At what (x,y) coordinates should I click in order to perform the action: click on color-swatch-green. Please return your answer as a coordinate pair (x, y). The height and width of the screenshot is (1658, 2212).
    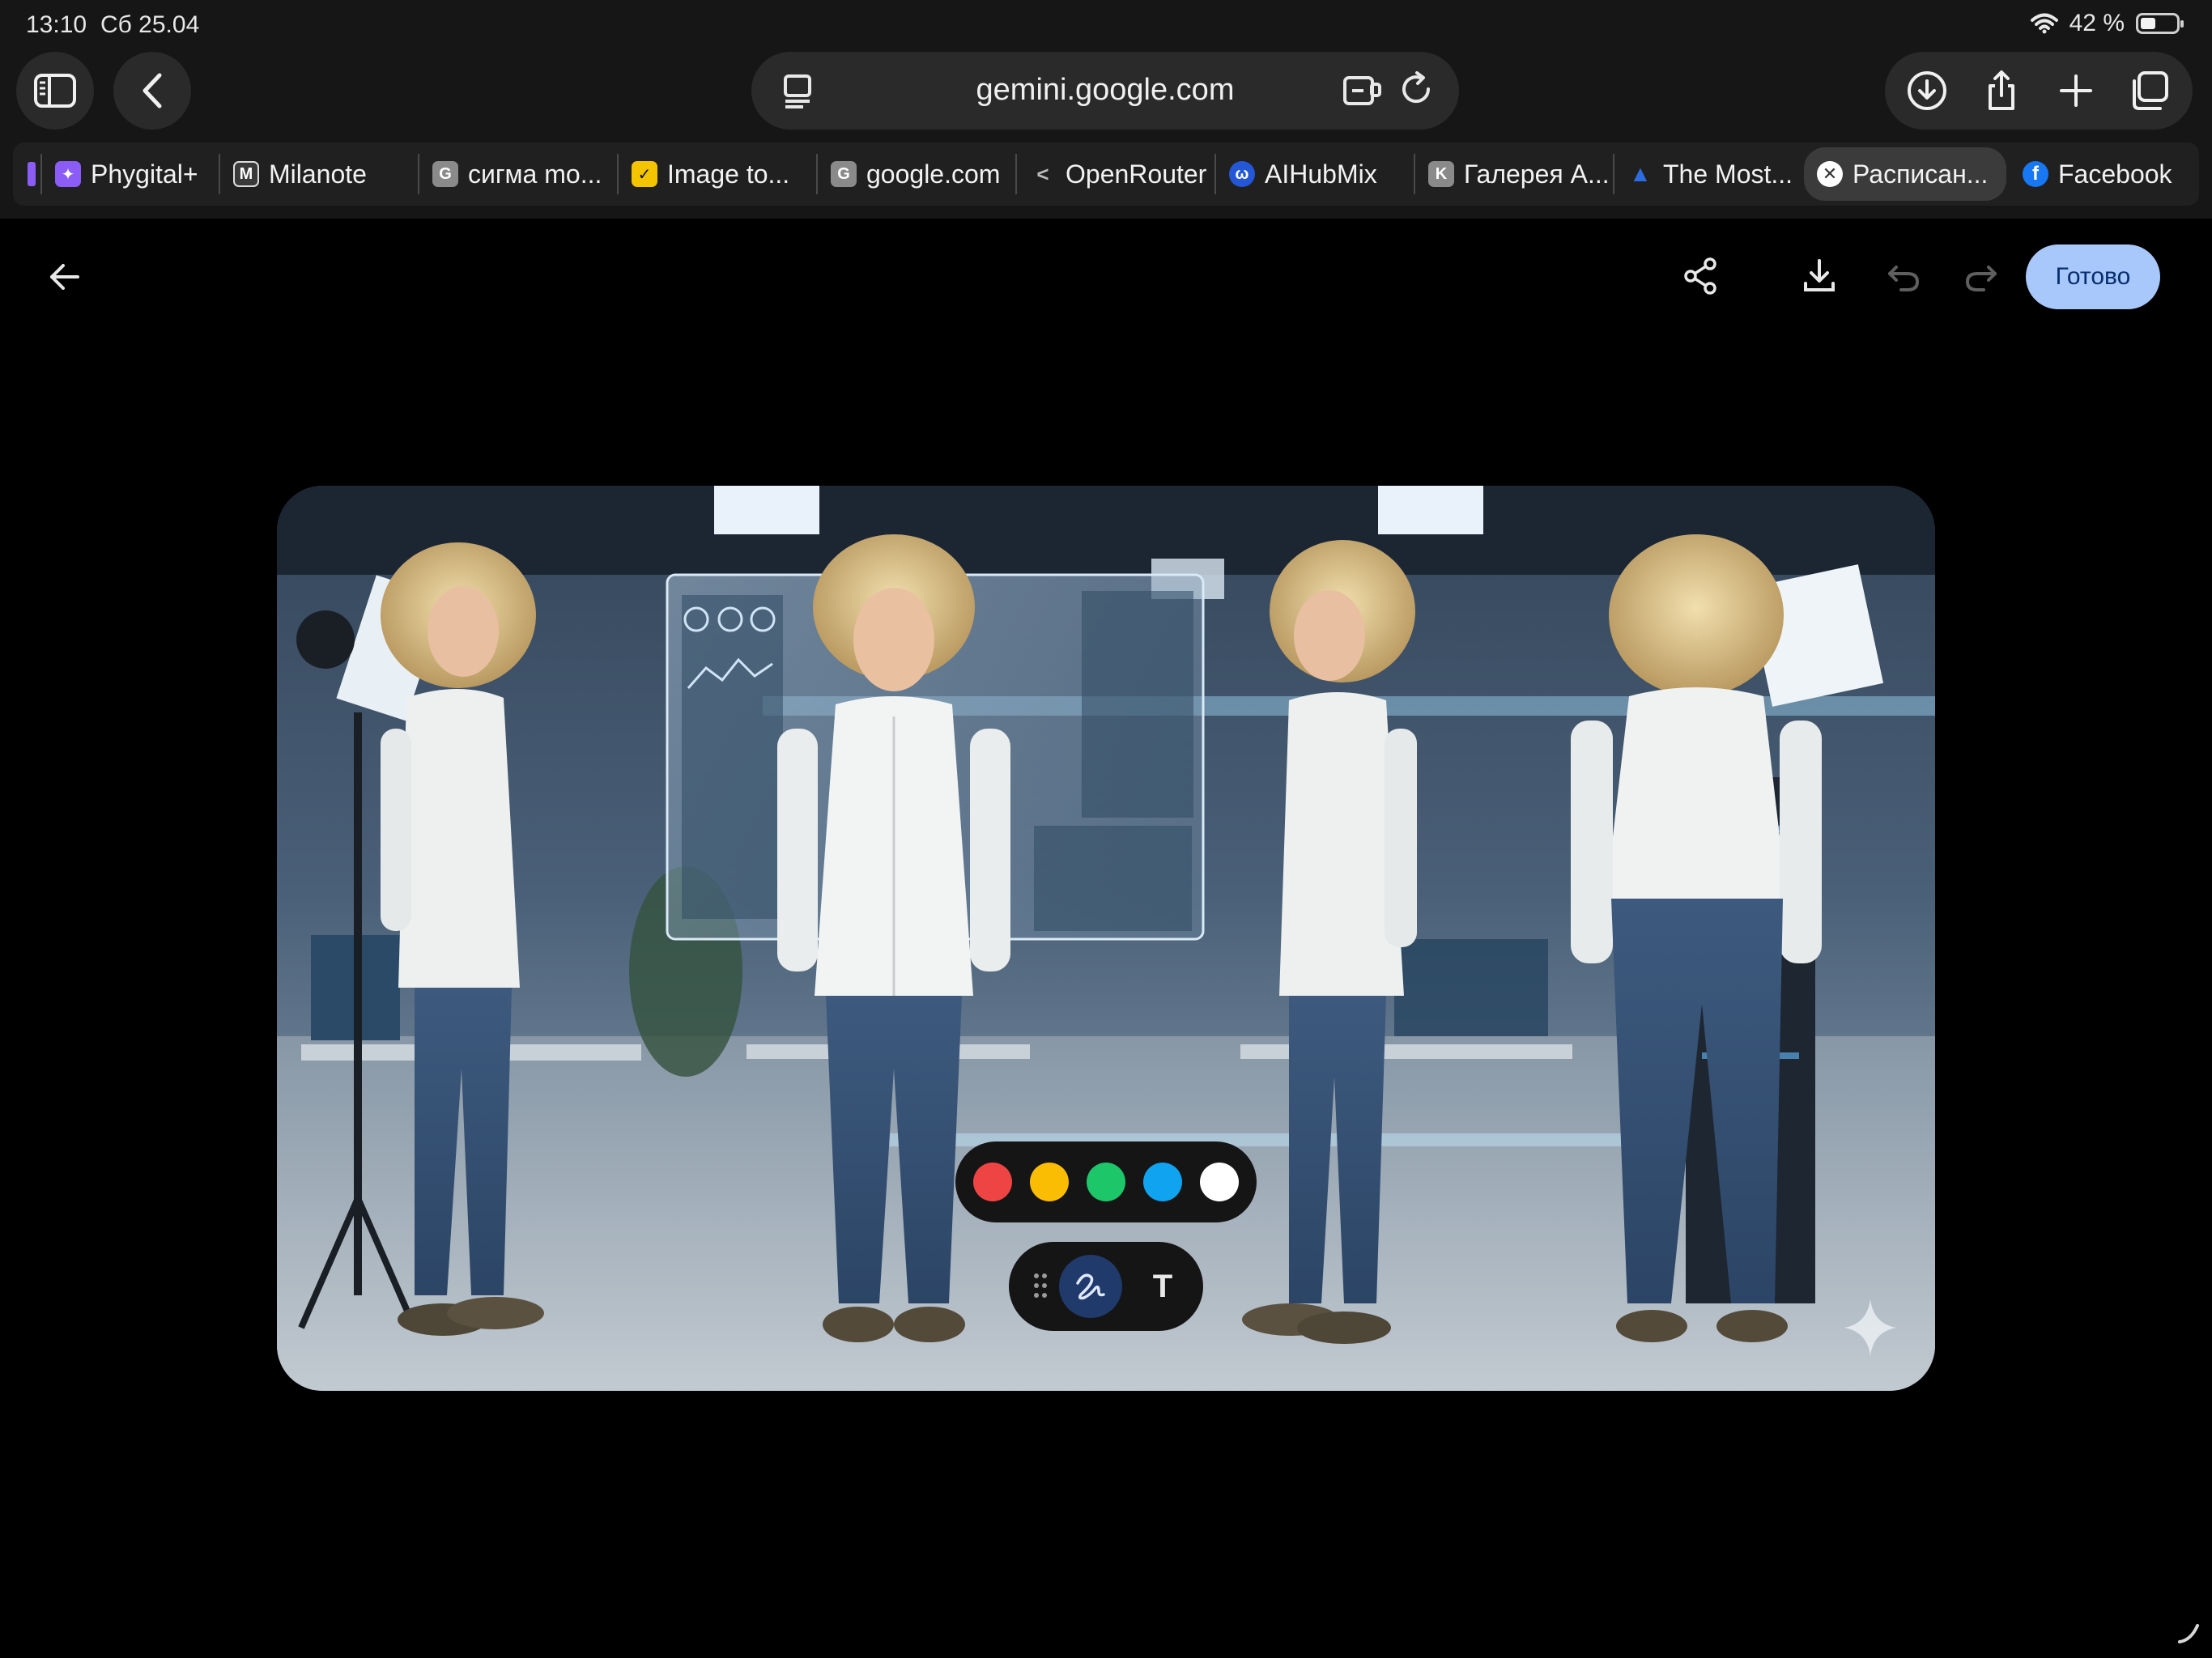
    Looking at the image, I should click on (1106, 1182).